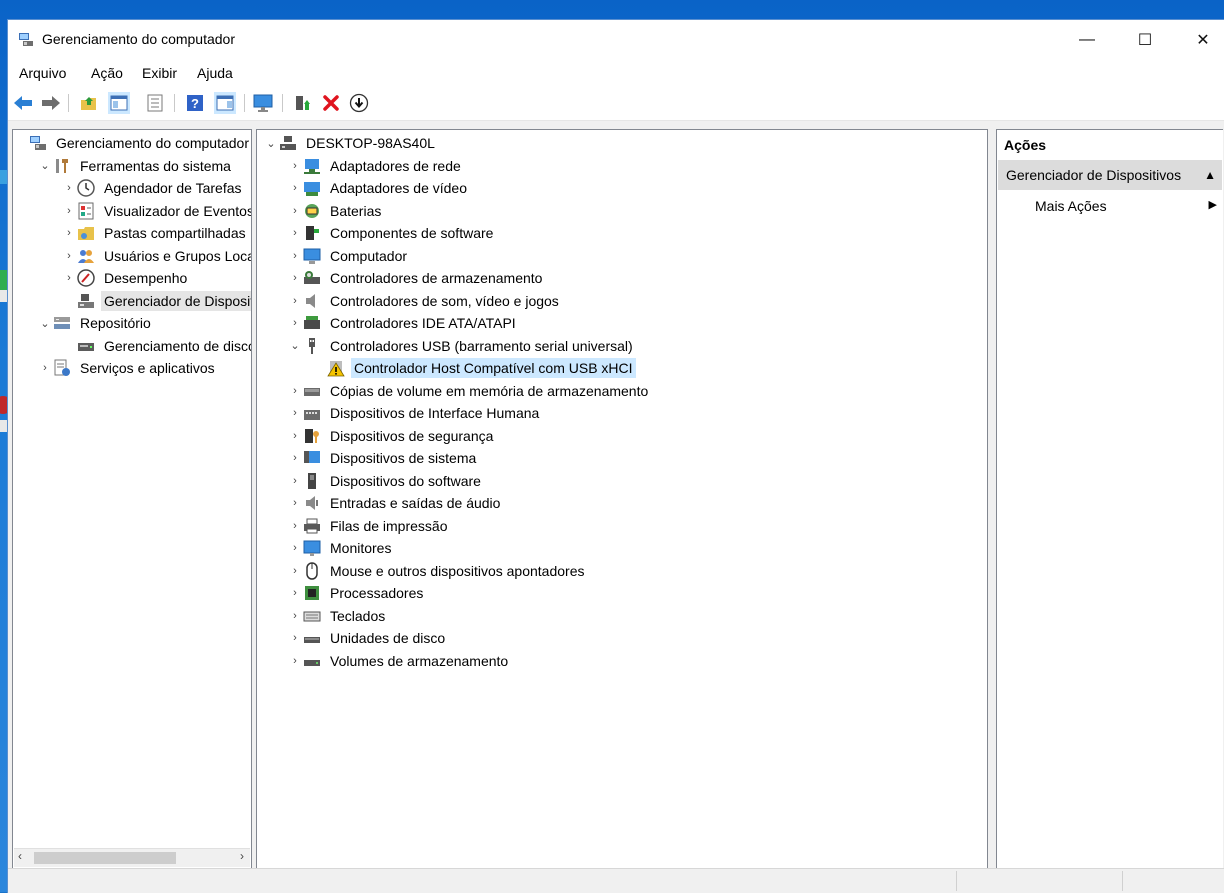  I want to click on title-bar: Gerenciamento do computador — ☐ ✕, so click(616, 40).